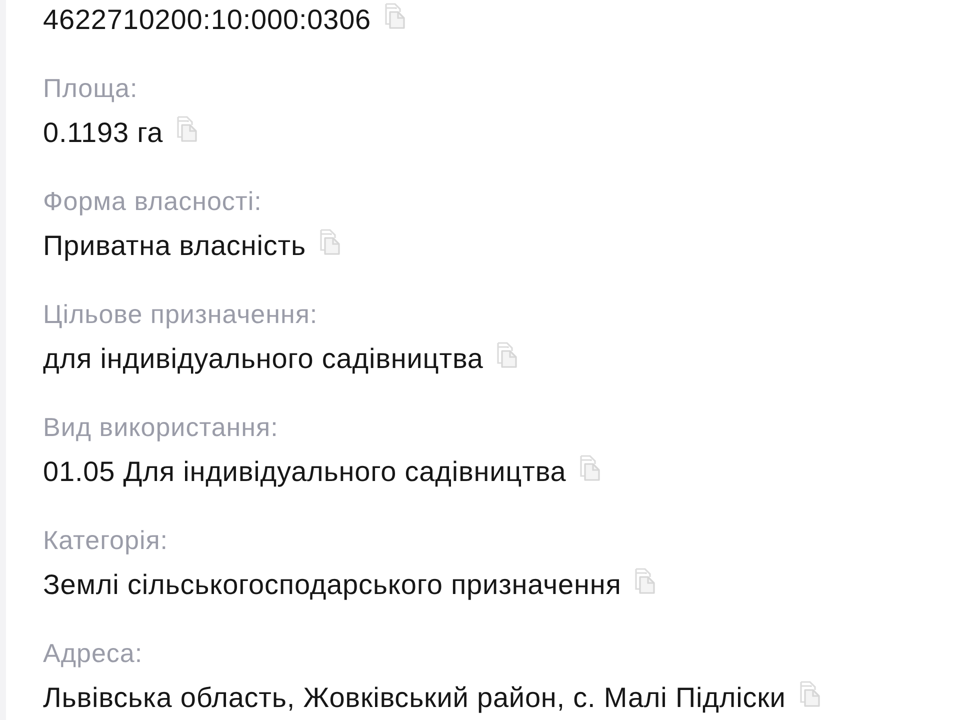 The width and height of the screenshot is (960, 720). I want to click on field-value: для індивідуального садівництва, so click(263, 359).